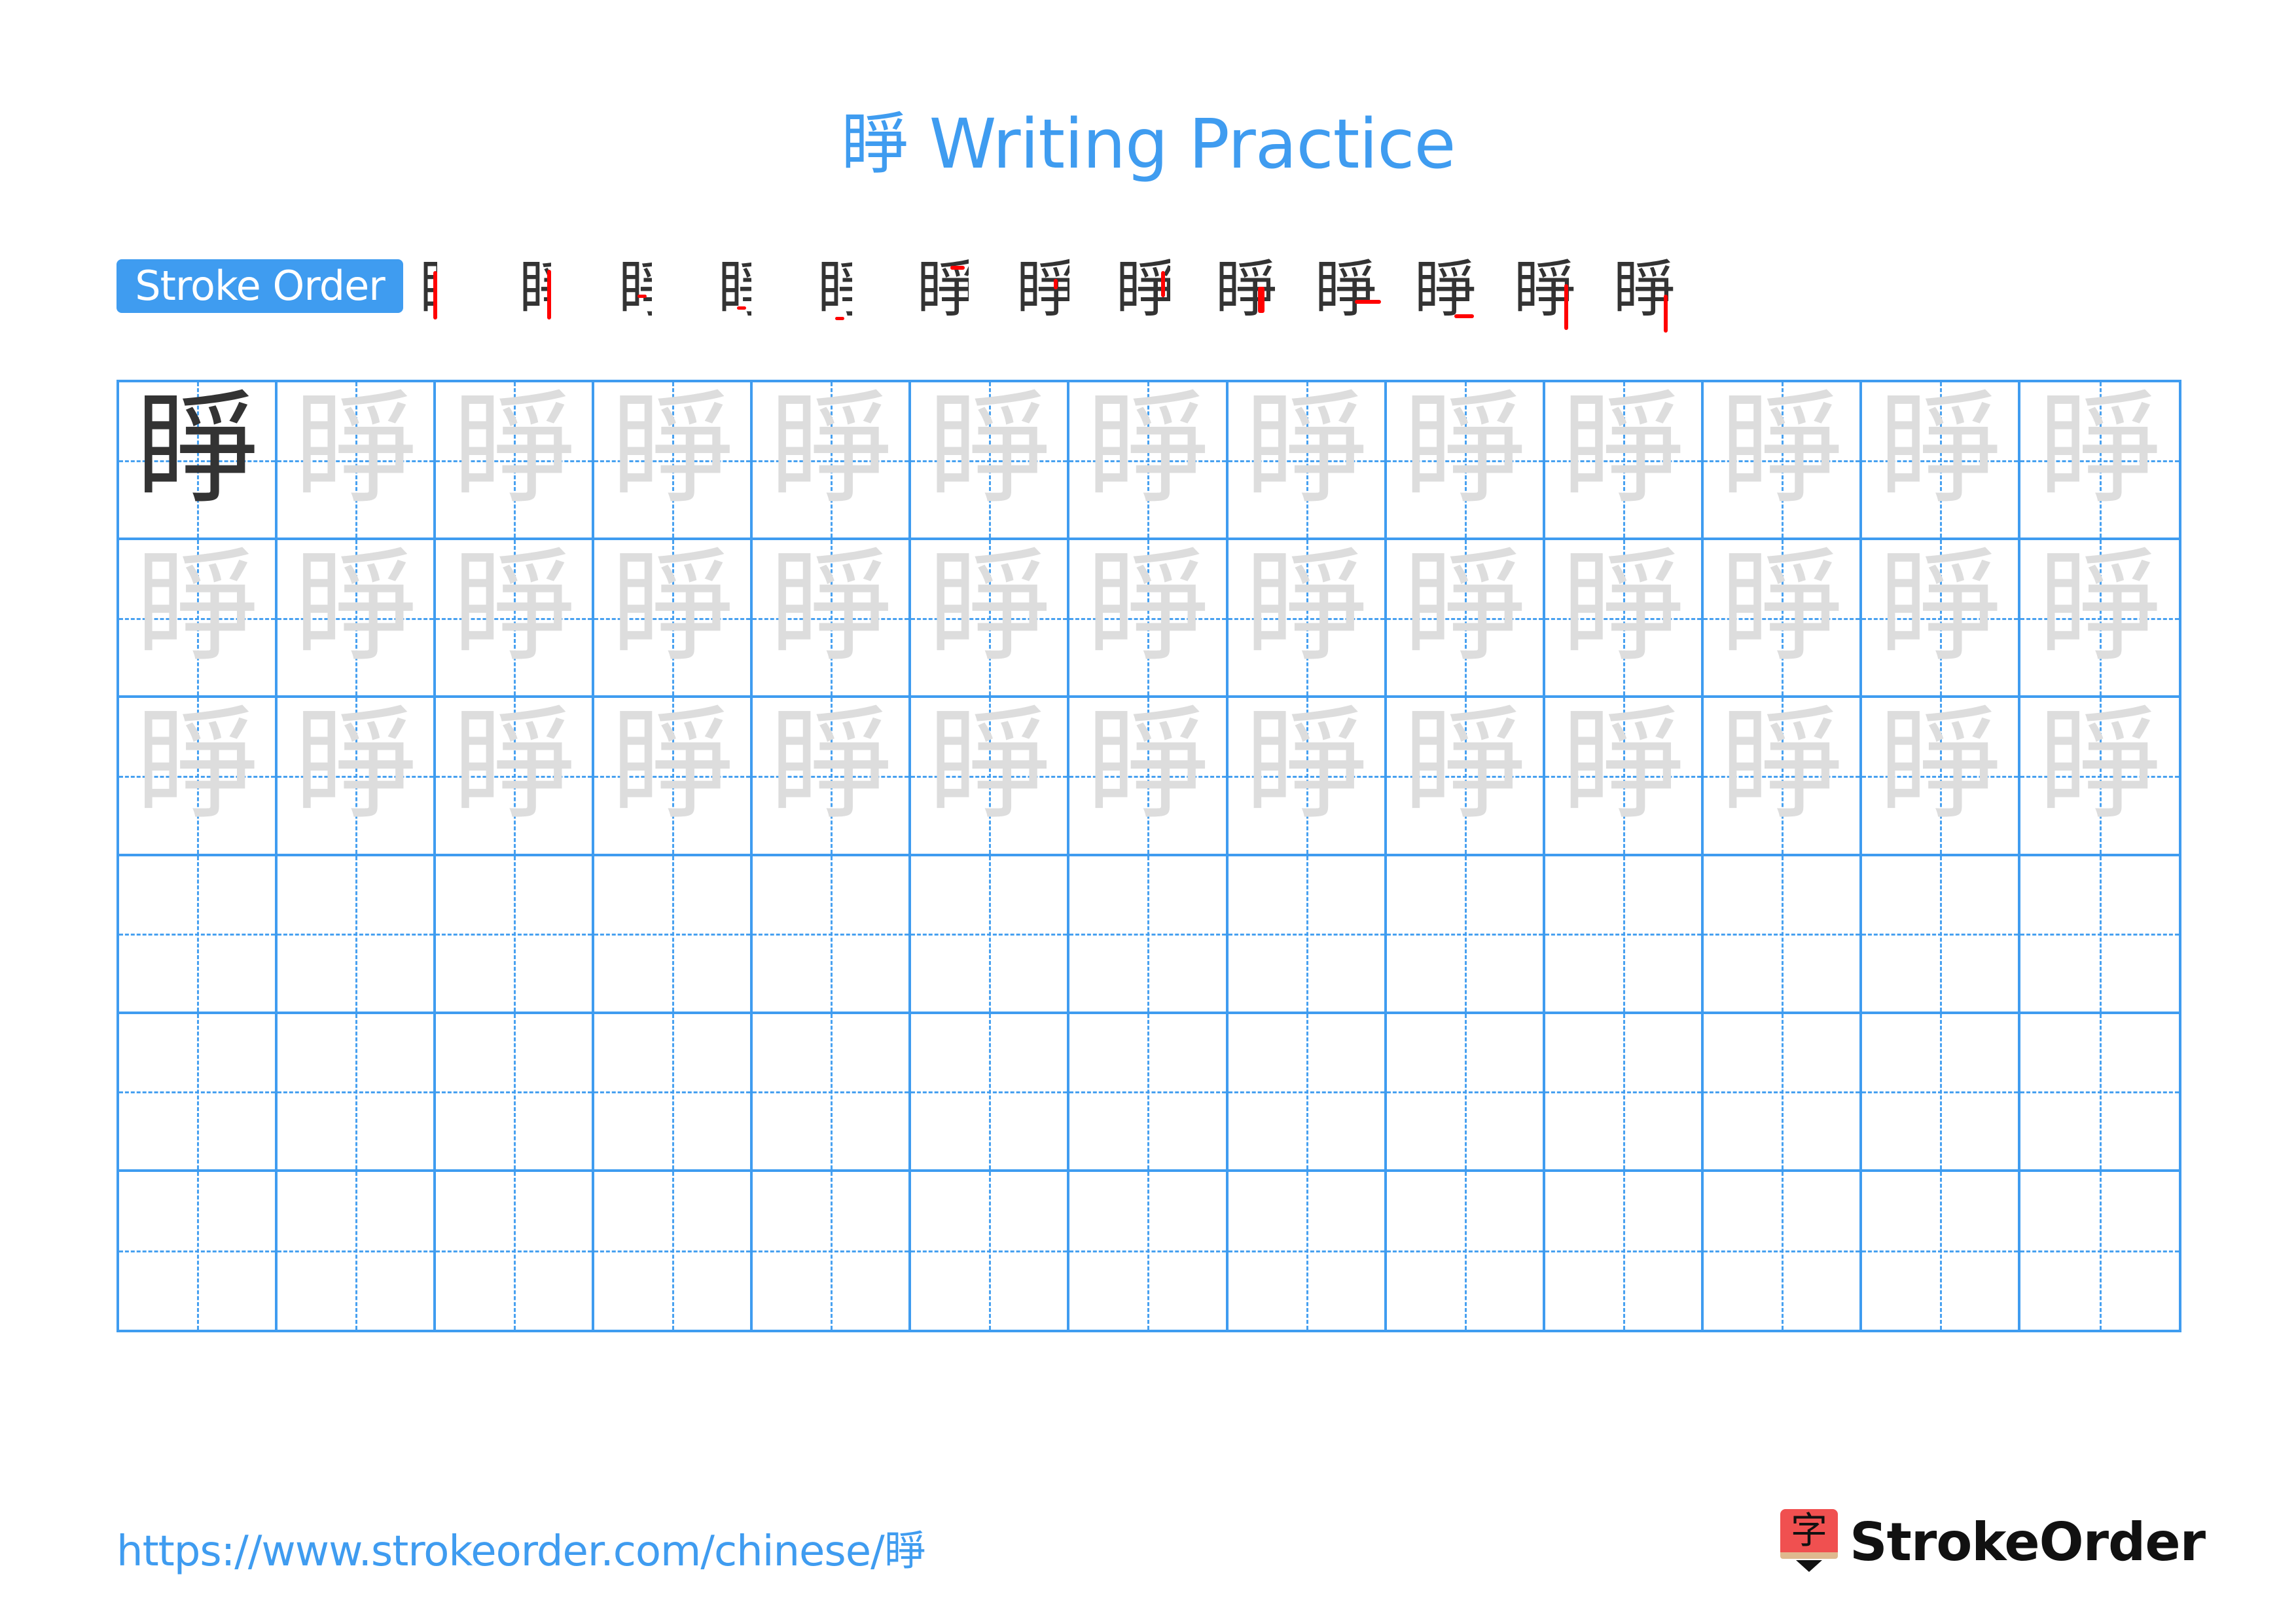 The width and height of the screenshot is (2296, 1623). I want to click on stroke-step-7: 睜, so click(1052, 293).